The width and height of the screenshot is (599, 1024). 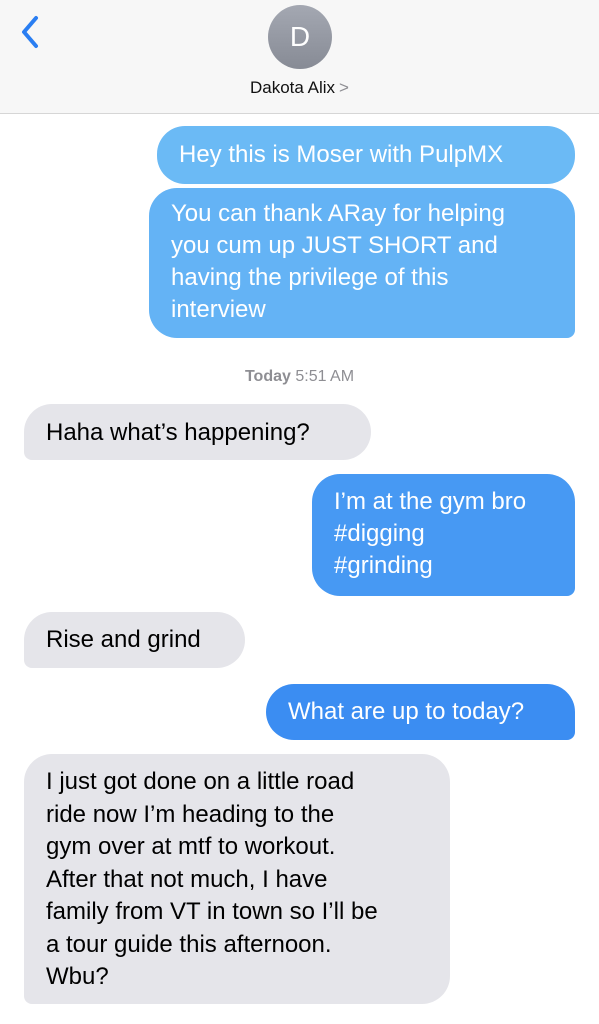 What do you see at coordinates (341, 154) in the screenshot?
I see `message-text: Hey this is Moser with PulpMX` at bounding box center [341, 154].